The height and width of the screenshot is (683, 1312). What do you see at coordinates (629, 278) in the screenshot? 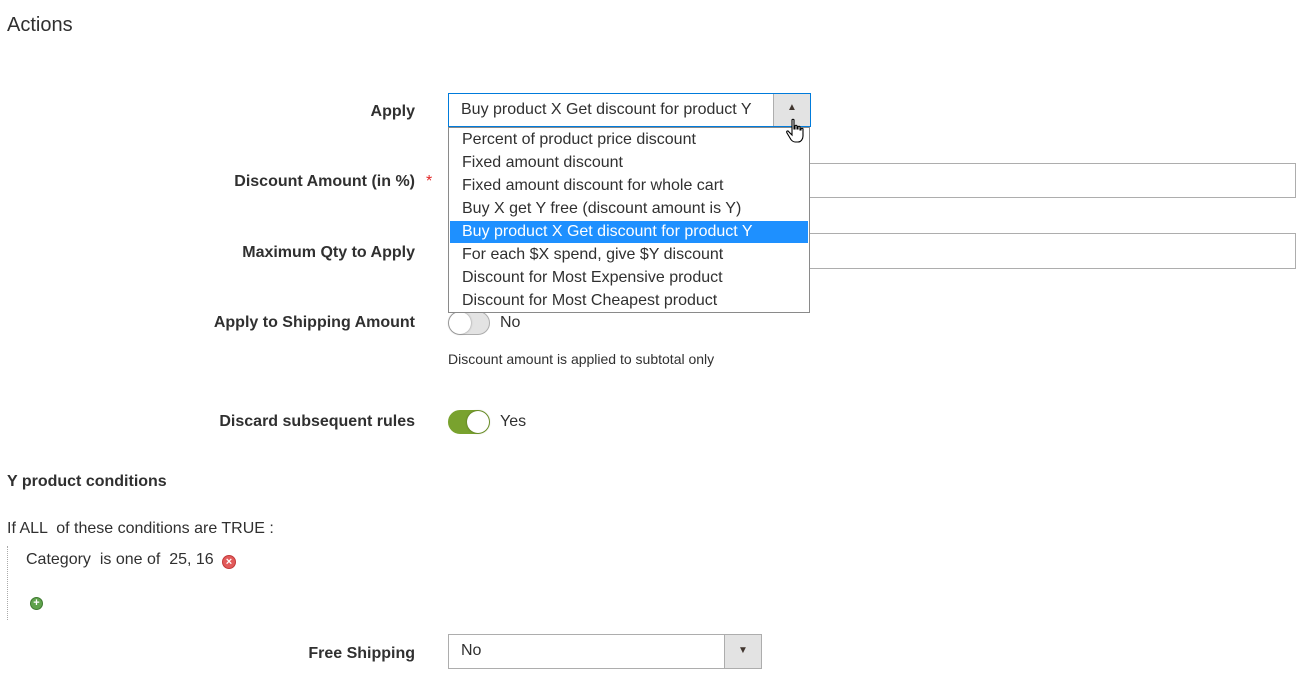
I see `apply-option: Discount for Most Expensive product` at bounding box center [629, 278].